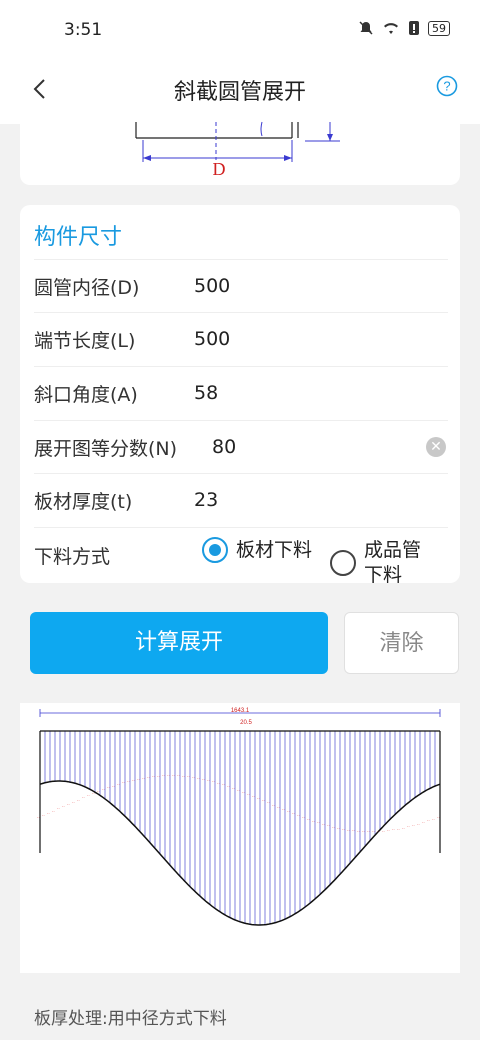  I want to click on field-label: 端节长度(L), so click(85, 340).